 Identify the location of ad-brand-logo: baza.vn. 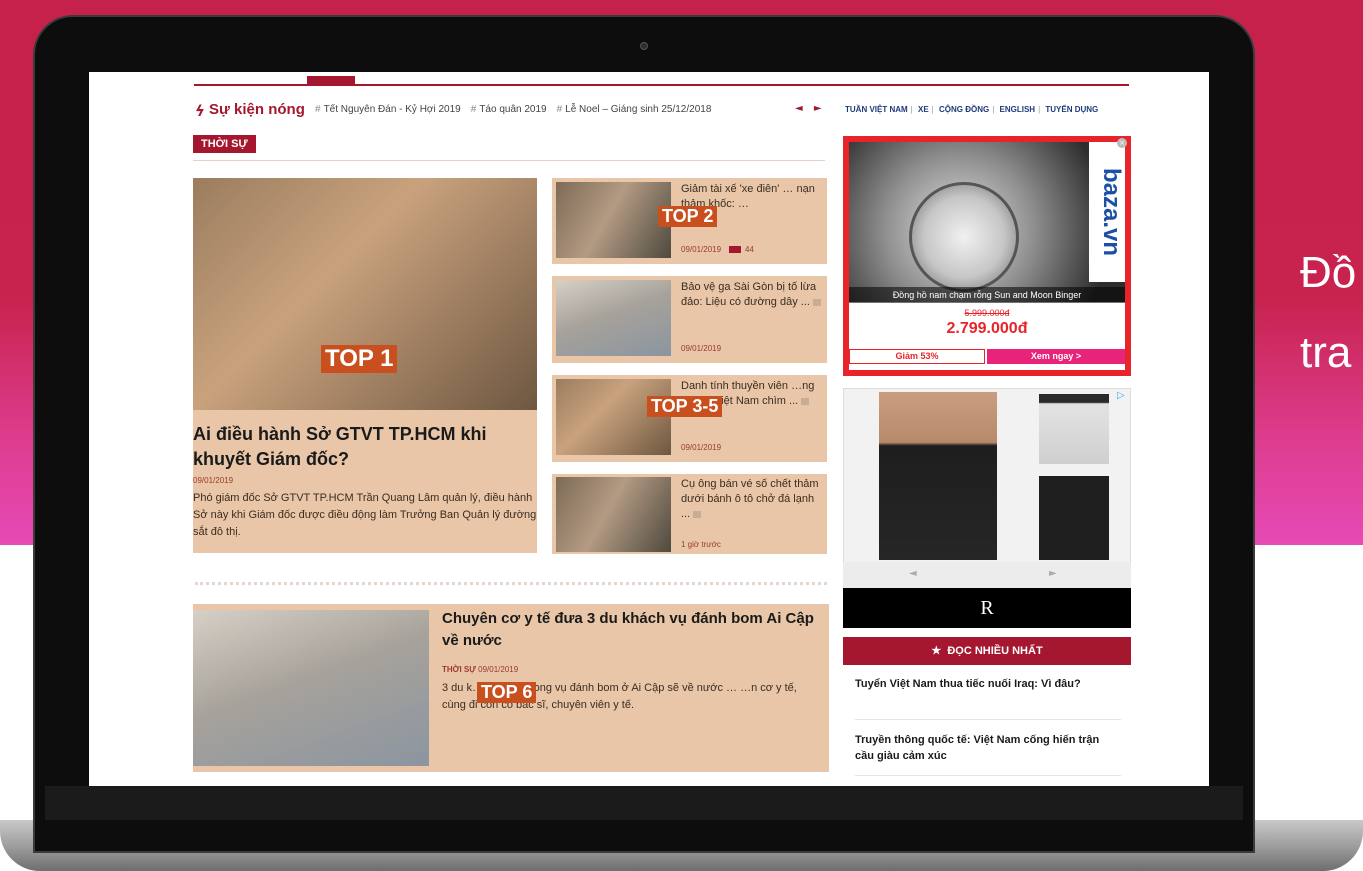
(1107, 212).